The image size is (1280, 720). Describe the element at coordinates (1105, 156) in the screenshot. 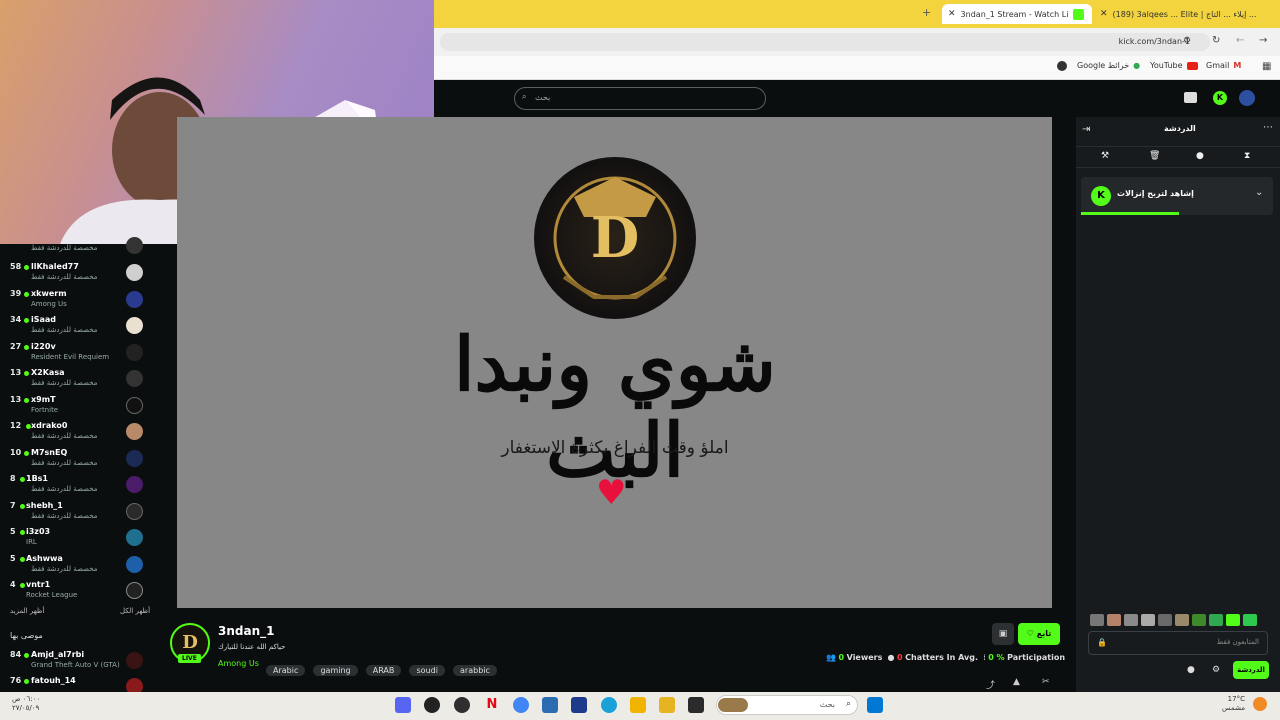

I see `mod-hammer-icon: ⚒` at that location.